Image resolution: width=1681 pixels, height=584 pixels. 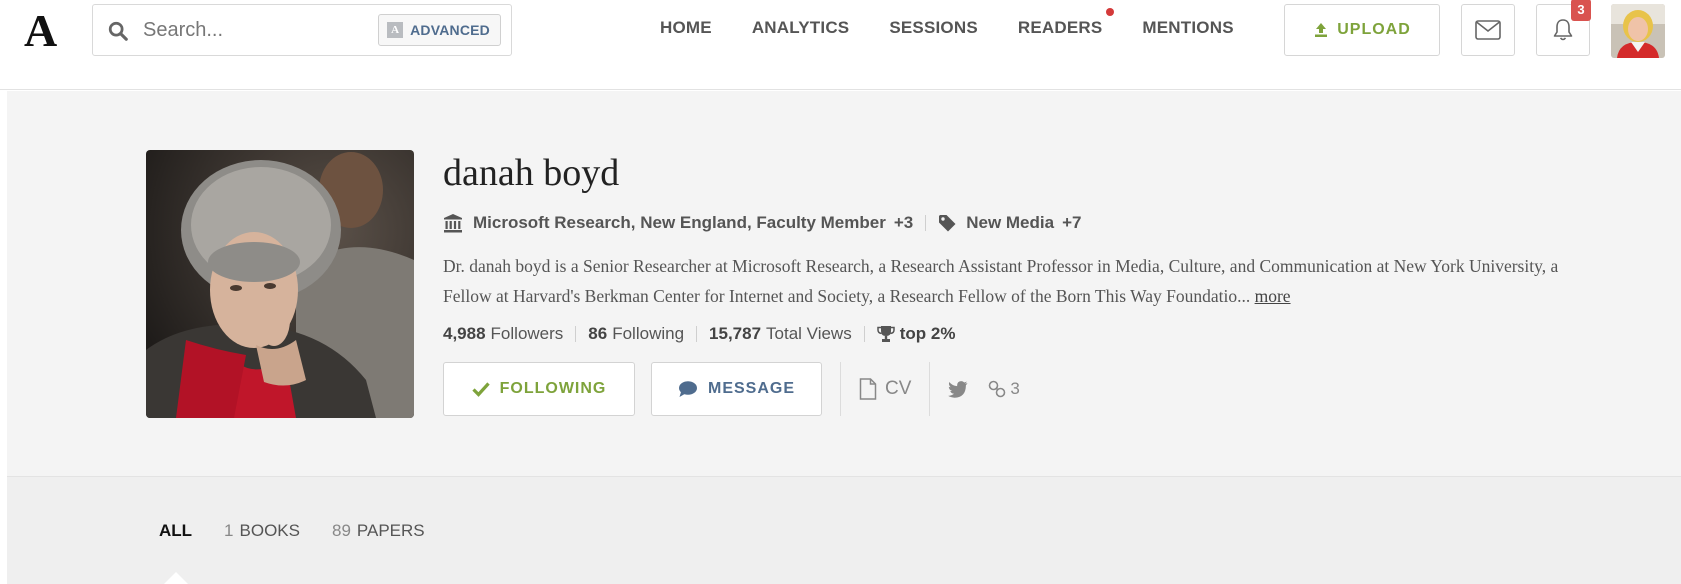 I want to click on user-avatar, so click(x=1638, y=31).